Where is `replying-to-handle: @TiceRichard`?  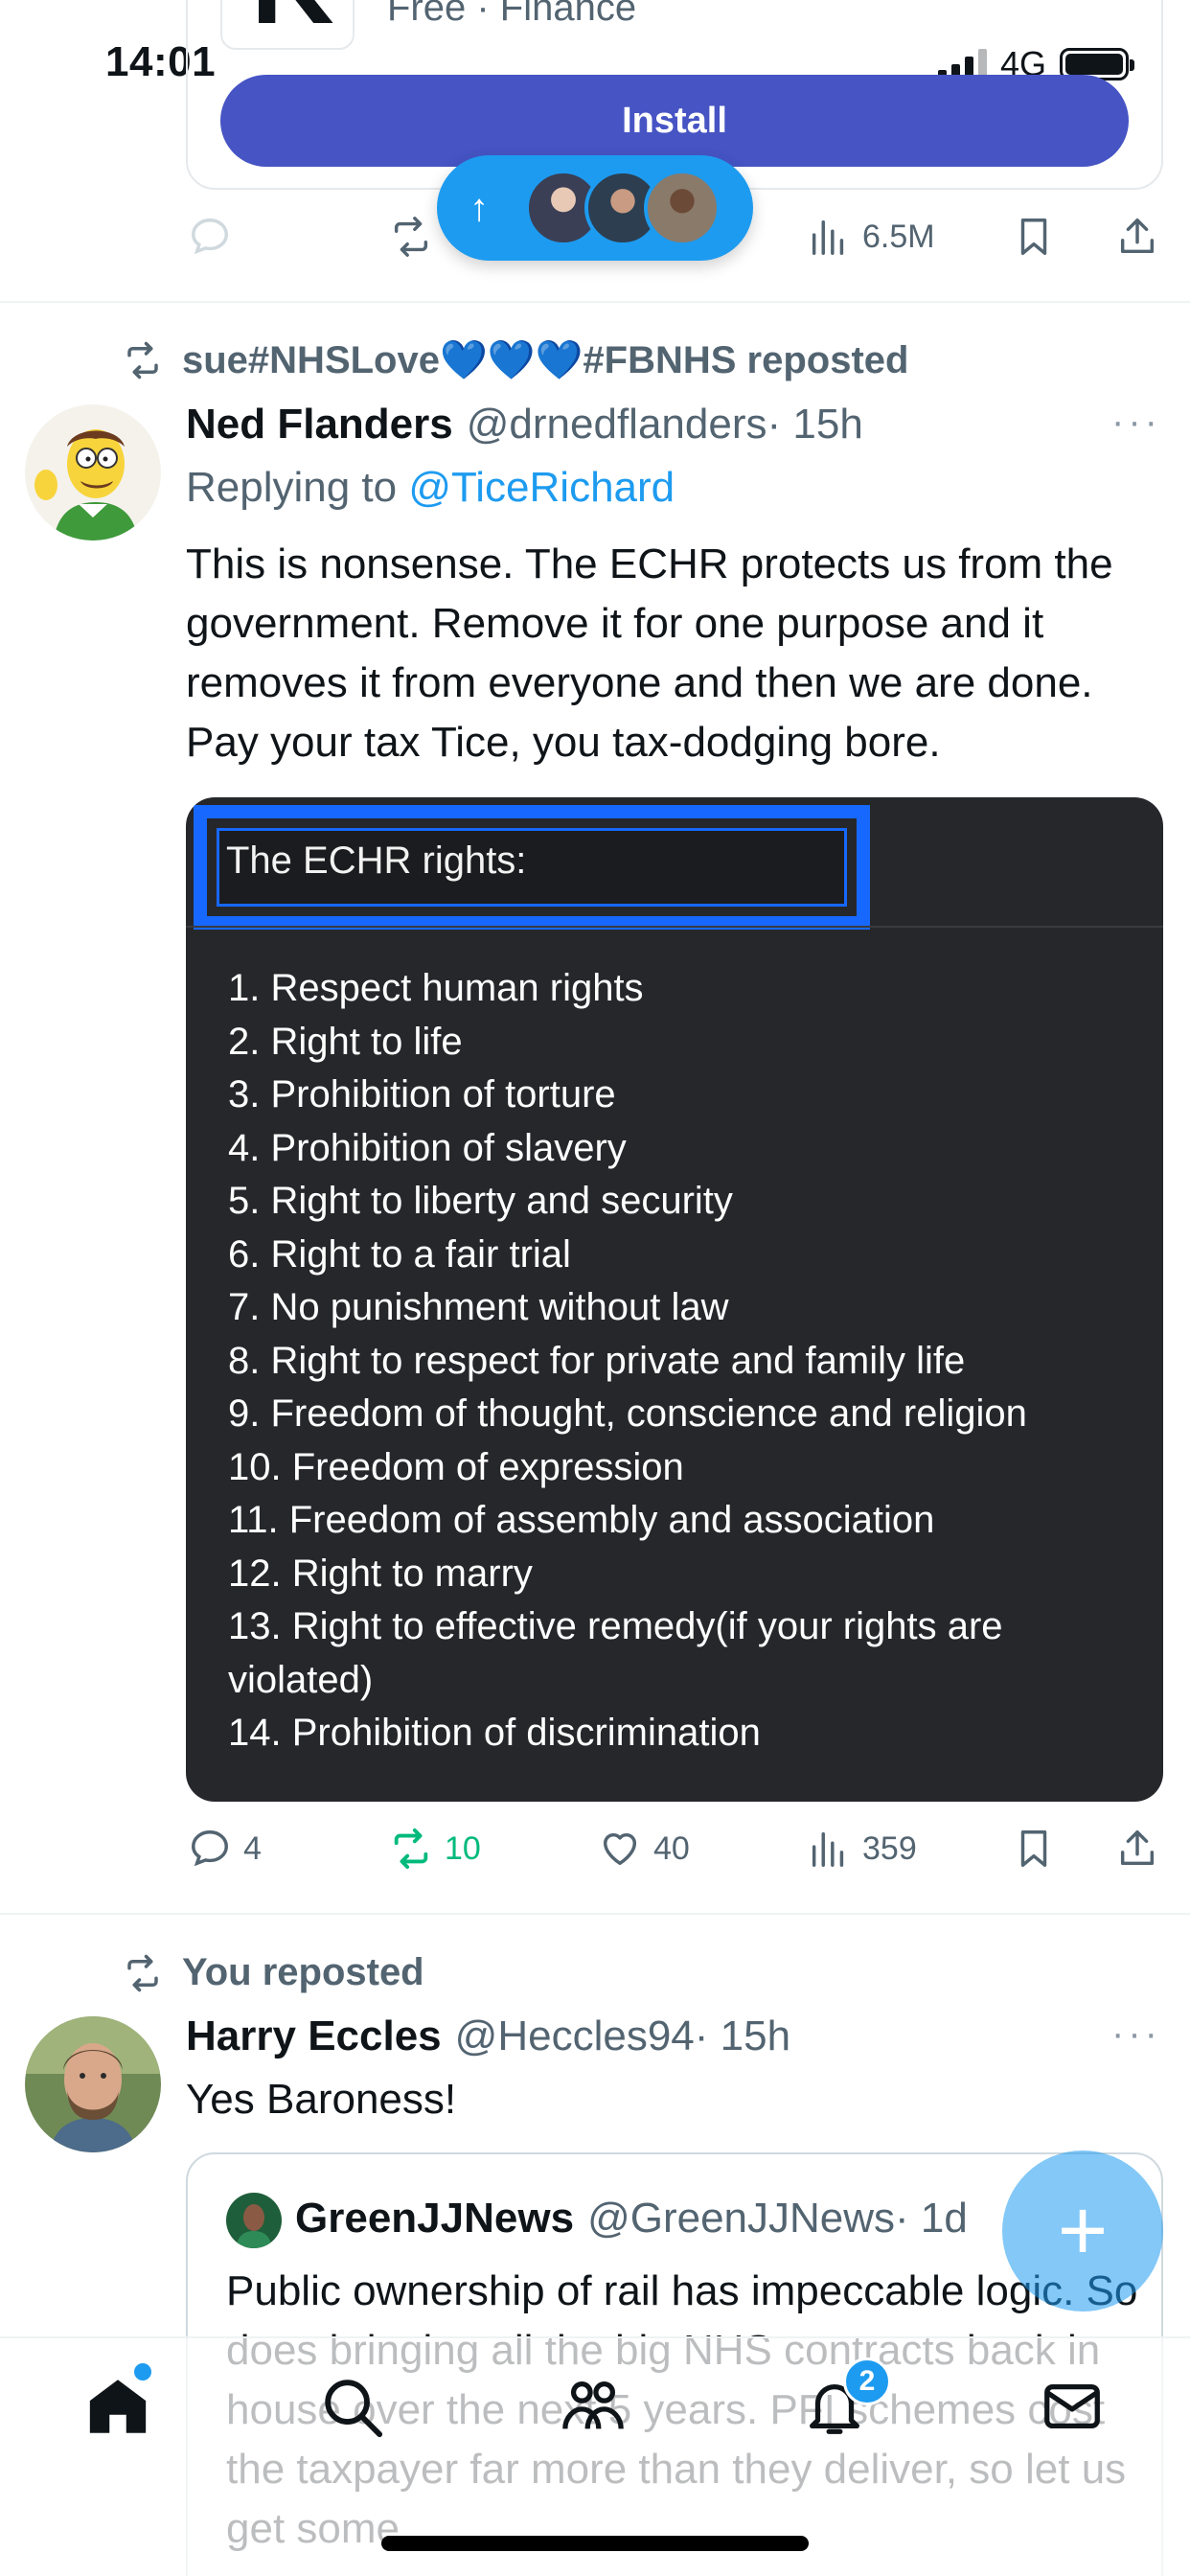
replying-to-handle: @TiceRichard is located at coordinates (542, 487).